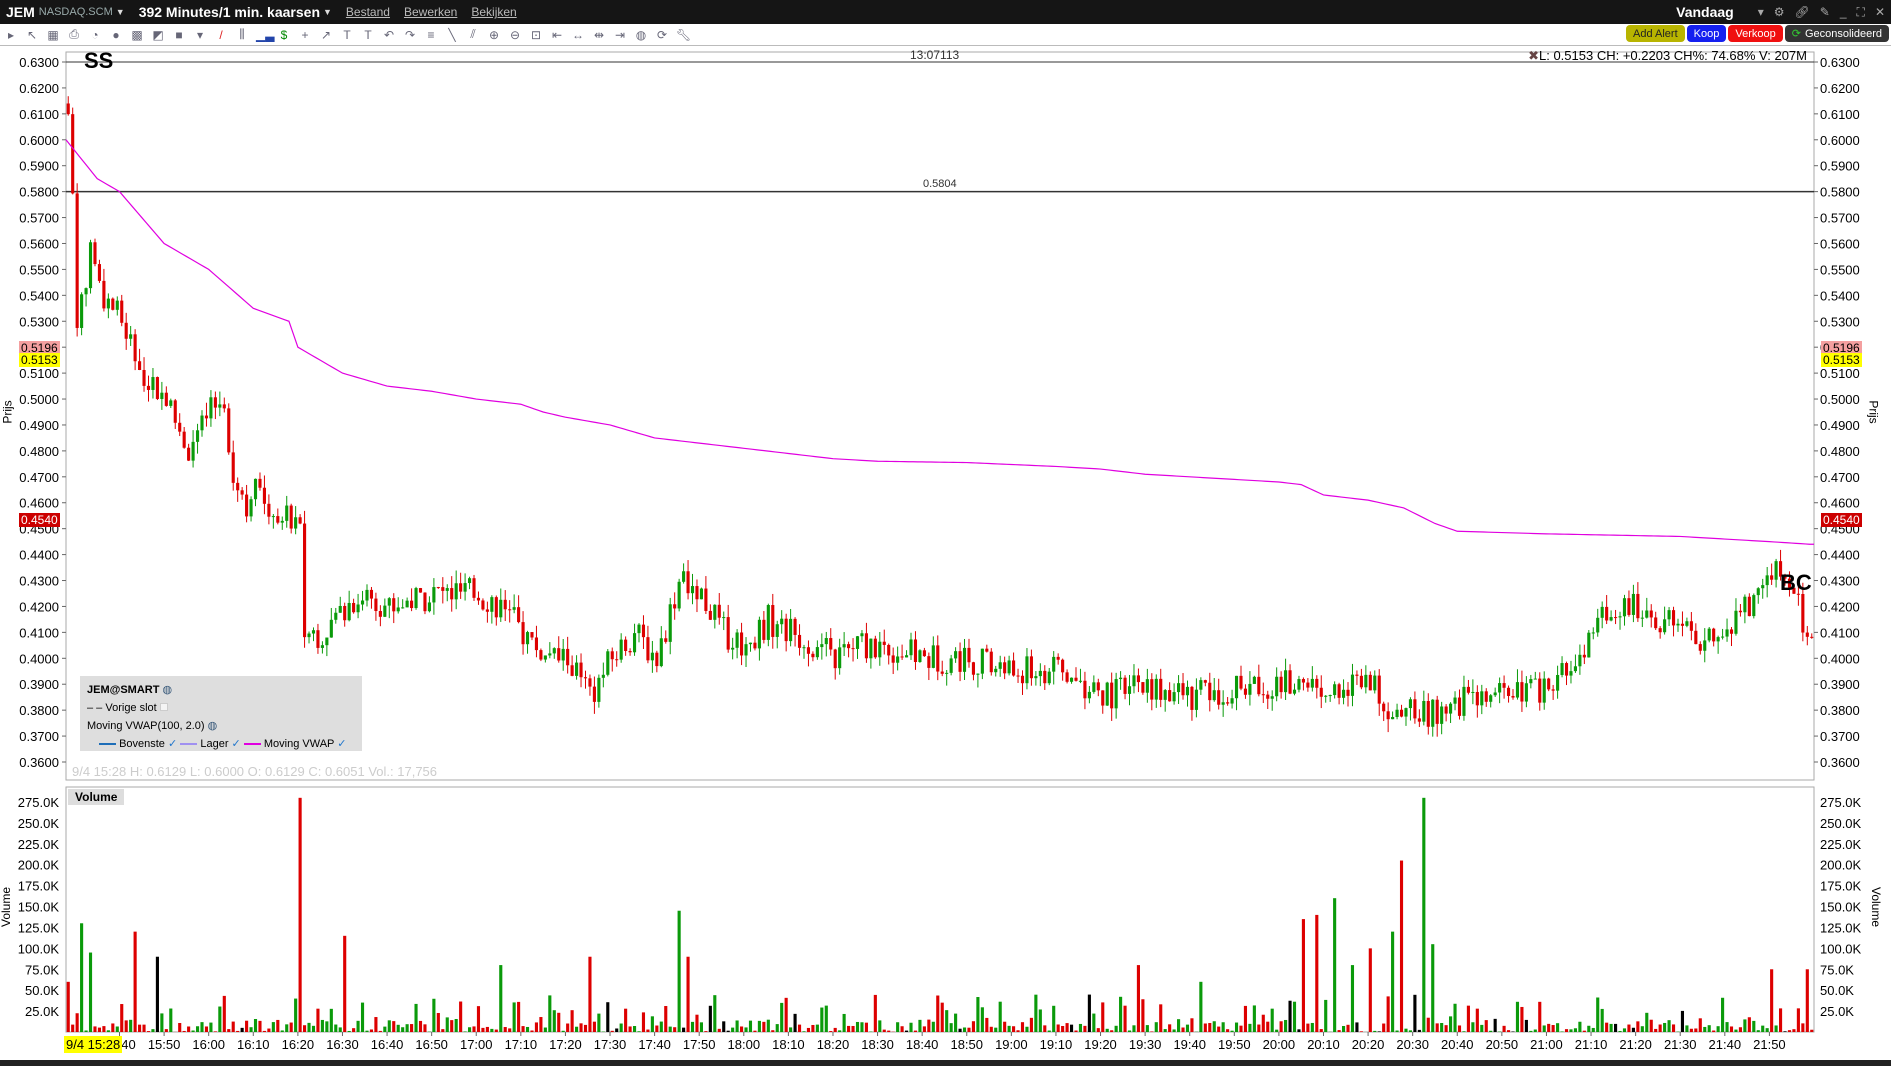 The width and height of the screenshot is (1891, 1066). Describe the element at coordinates (1011, 1044) in the screenshot. I see `time-tick: 19:00` at that location.